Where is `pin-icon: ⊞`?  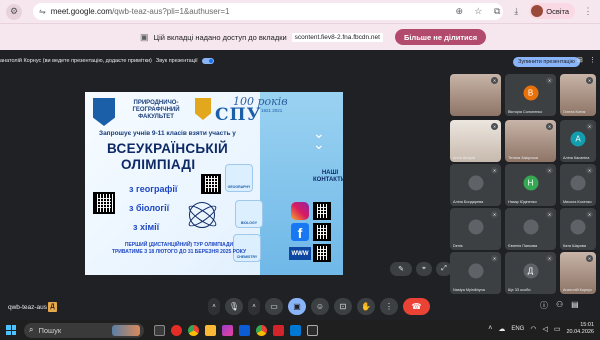
pin-icon: ⊞ is located at coordinates (580, 60).